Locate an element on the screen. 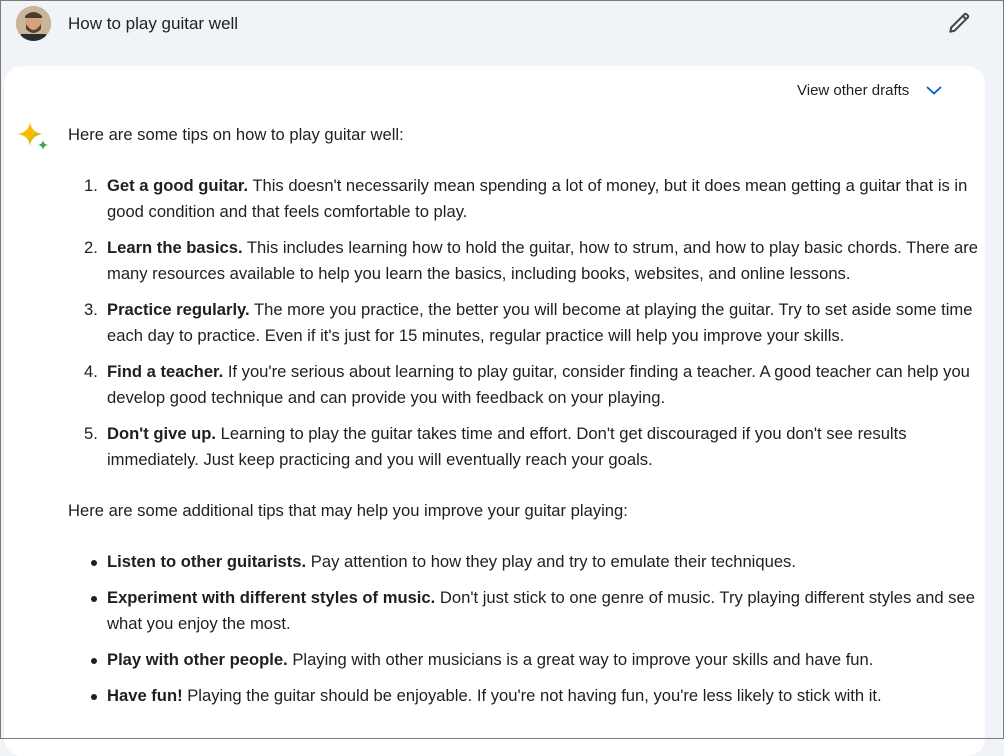  list-item-title: Learn the basics. is located at coordinates (175, 247).